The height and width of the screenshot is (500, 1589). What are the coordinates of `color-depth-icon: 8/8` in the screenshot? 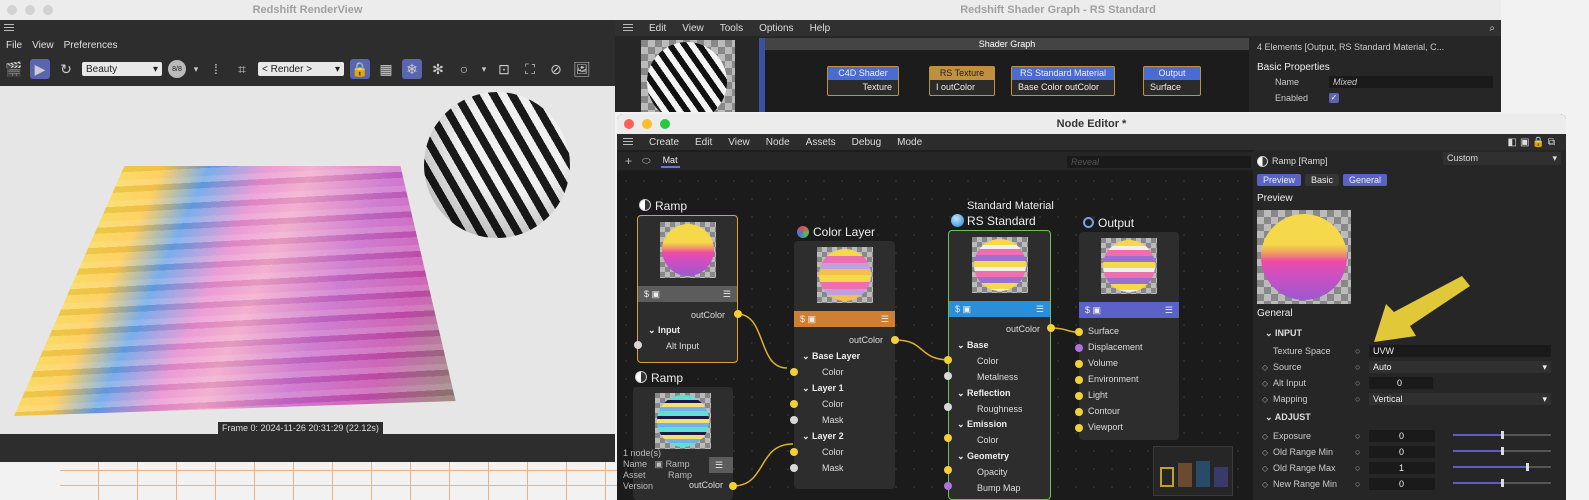 It's located at (177, 69).